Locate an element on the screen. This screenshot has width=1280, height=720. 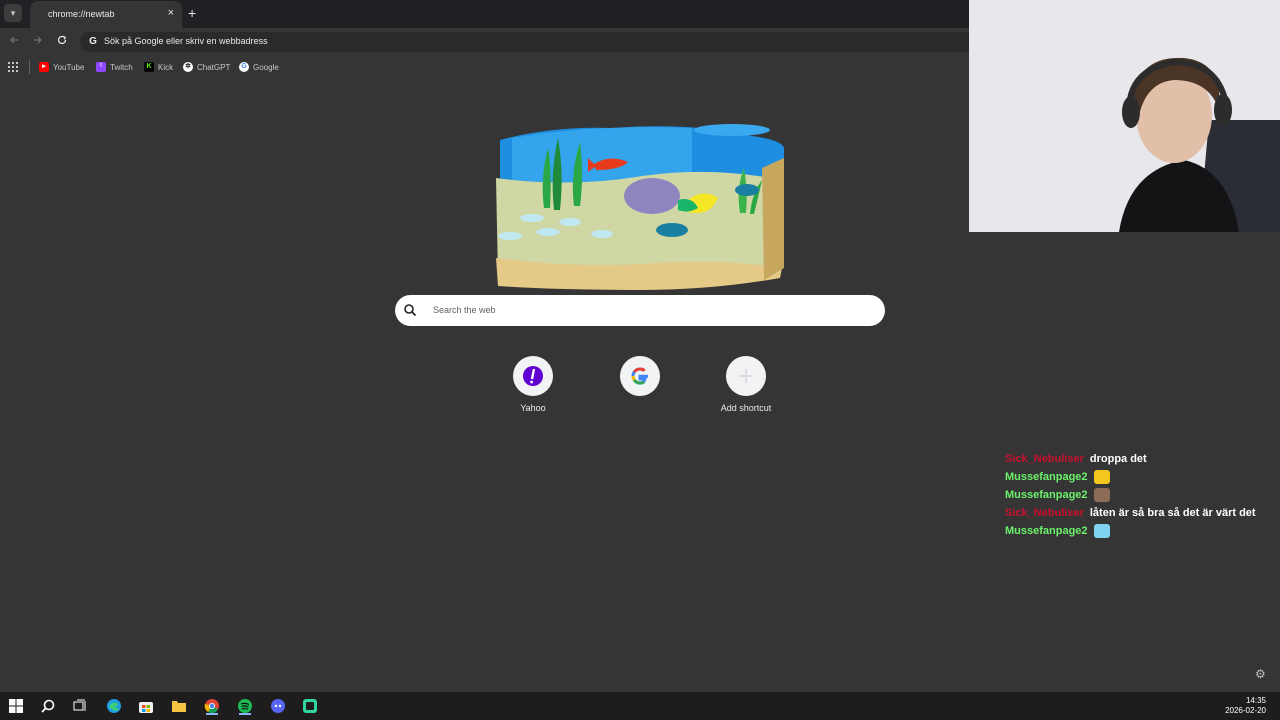
chatgpt-icon: ✲ is located at coordinates (188, 67).